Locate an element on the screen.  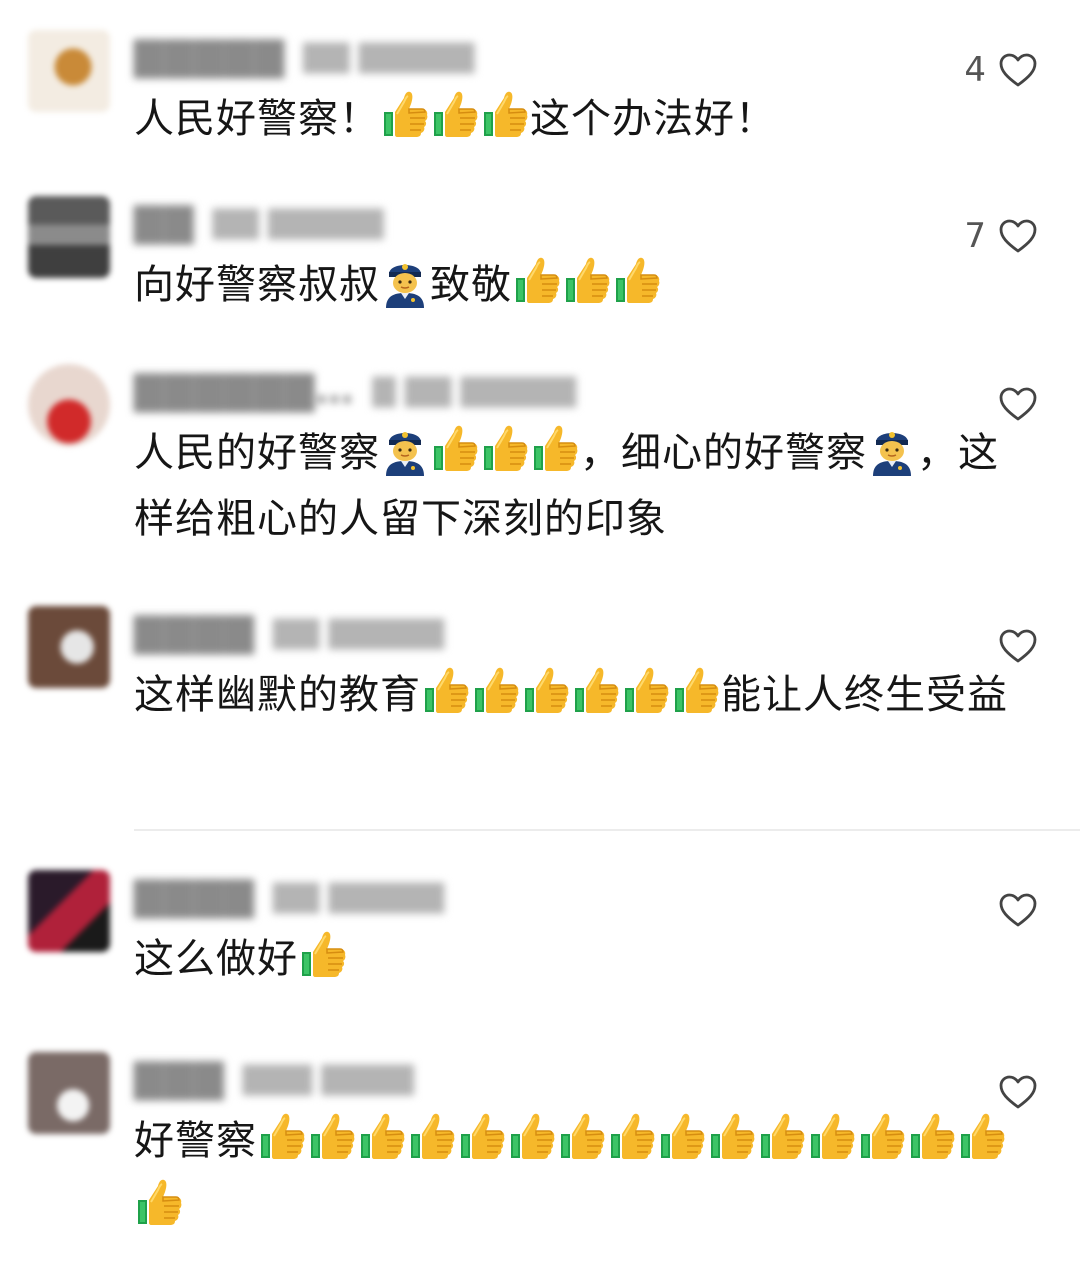
location-time-blurred: ▇▇▇ ▇▇▇▇ is located at coordinates (328, 1078).